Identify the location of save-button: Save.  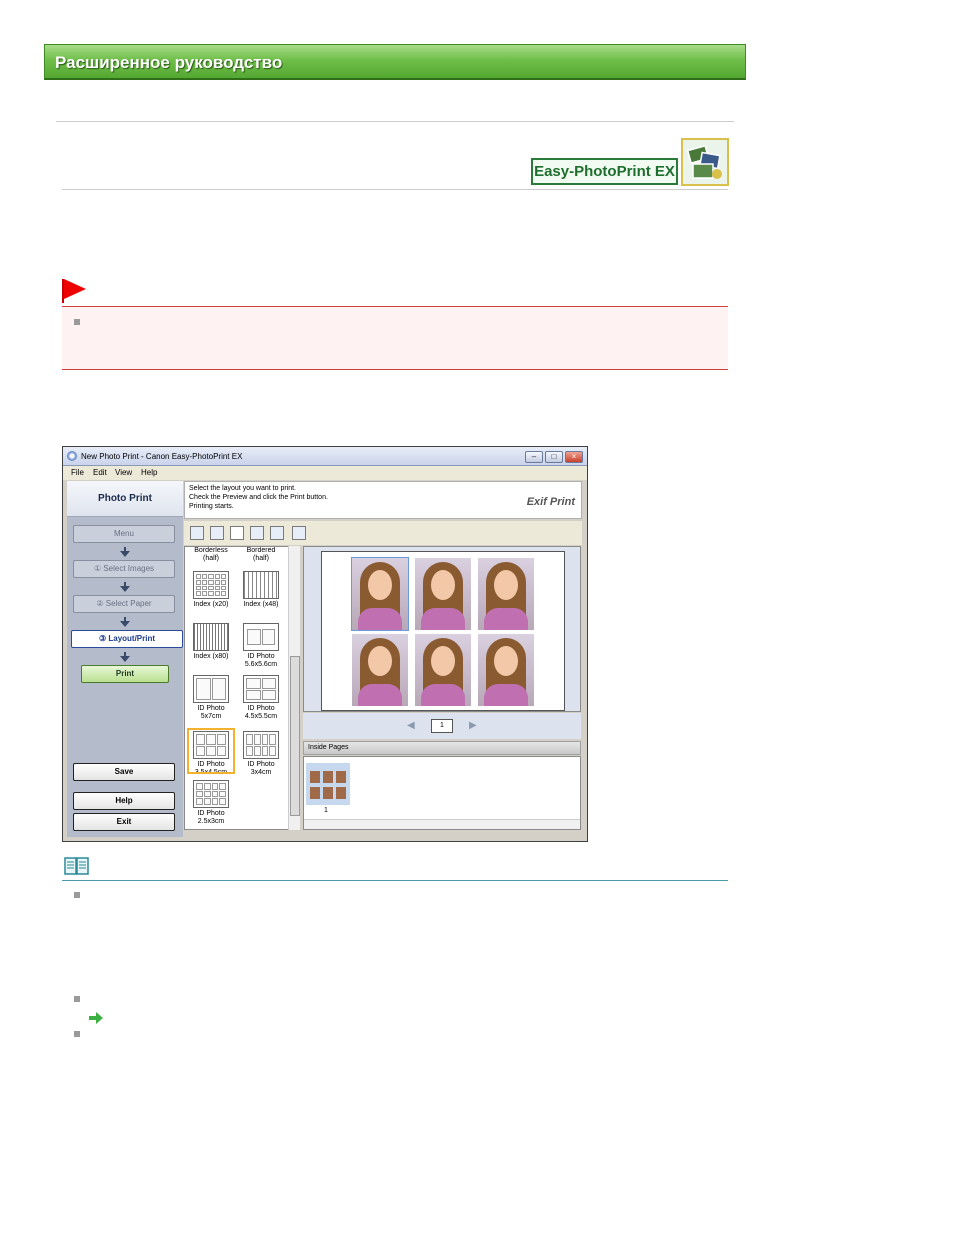
(124, 772).